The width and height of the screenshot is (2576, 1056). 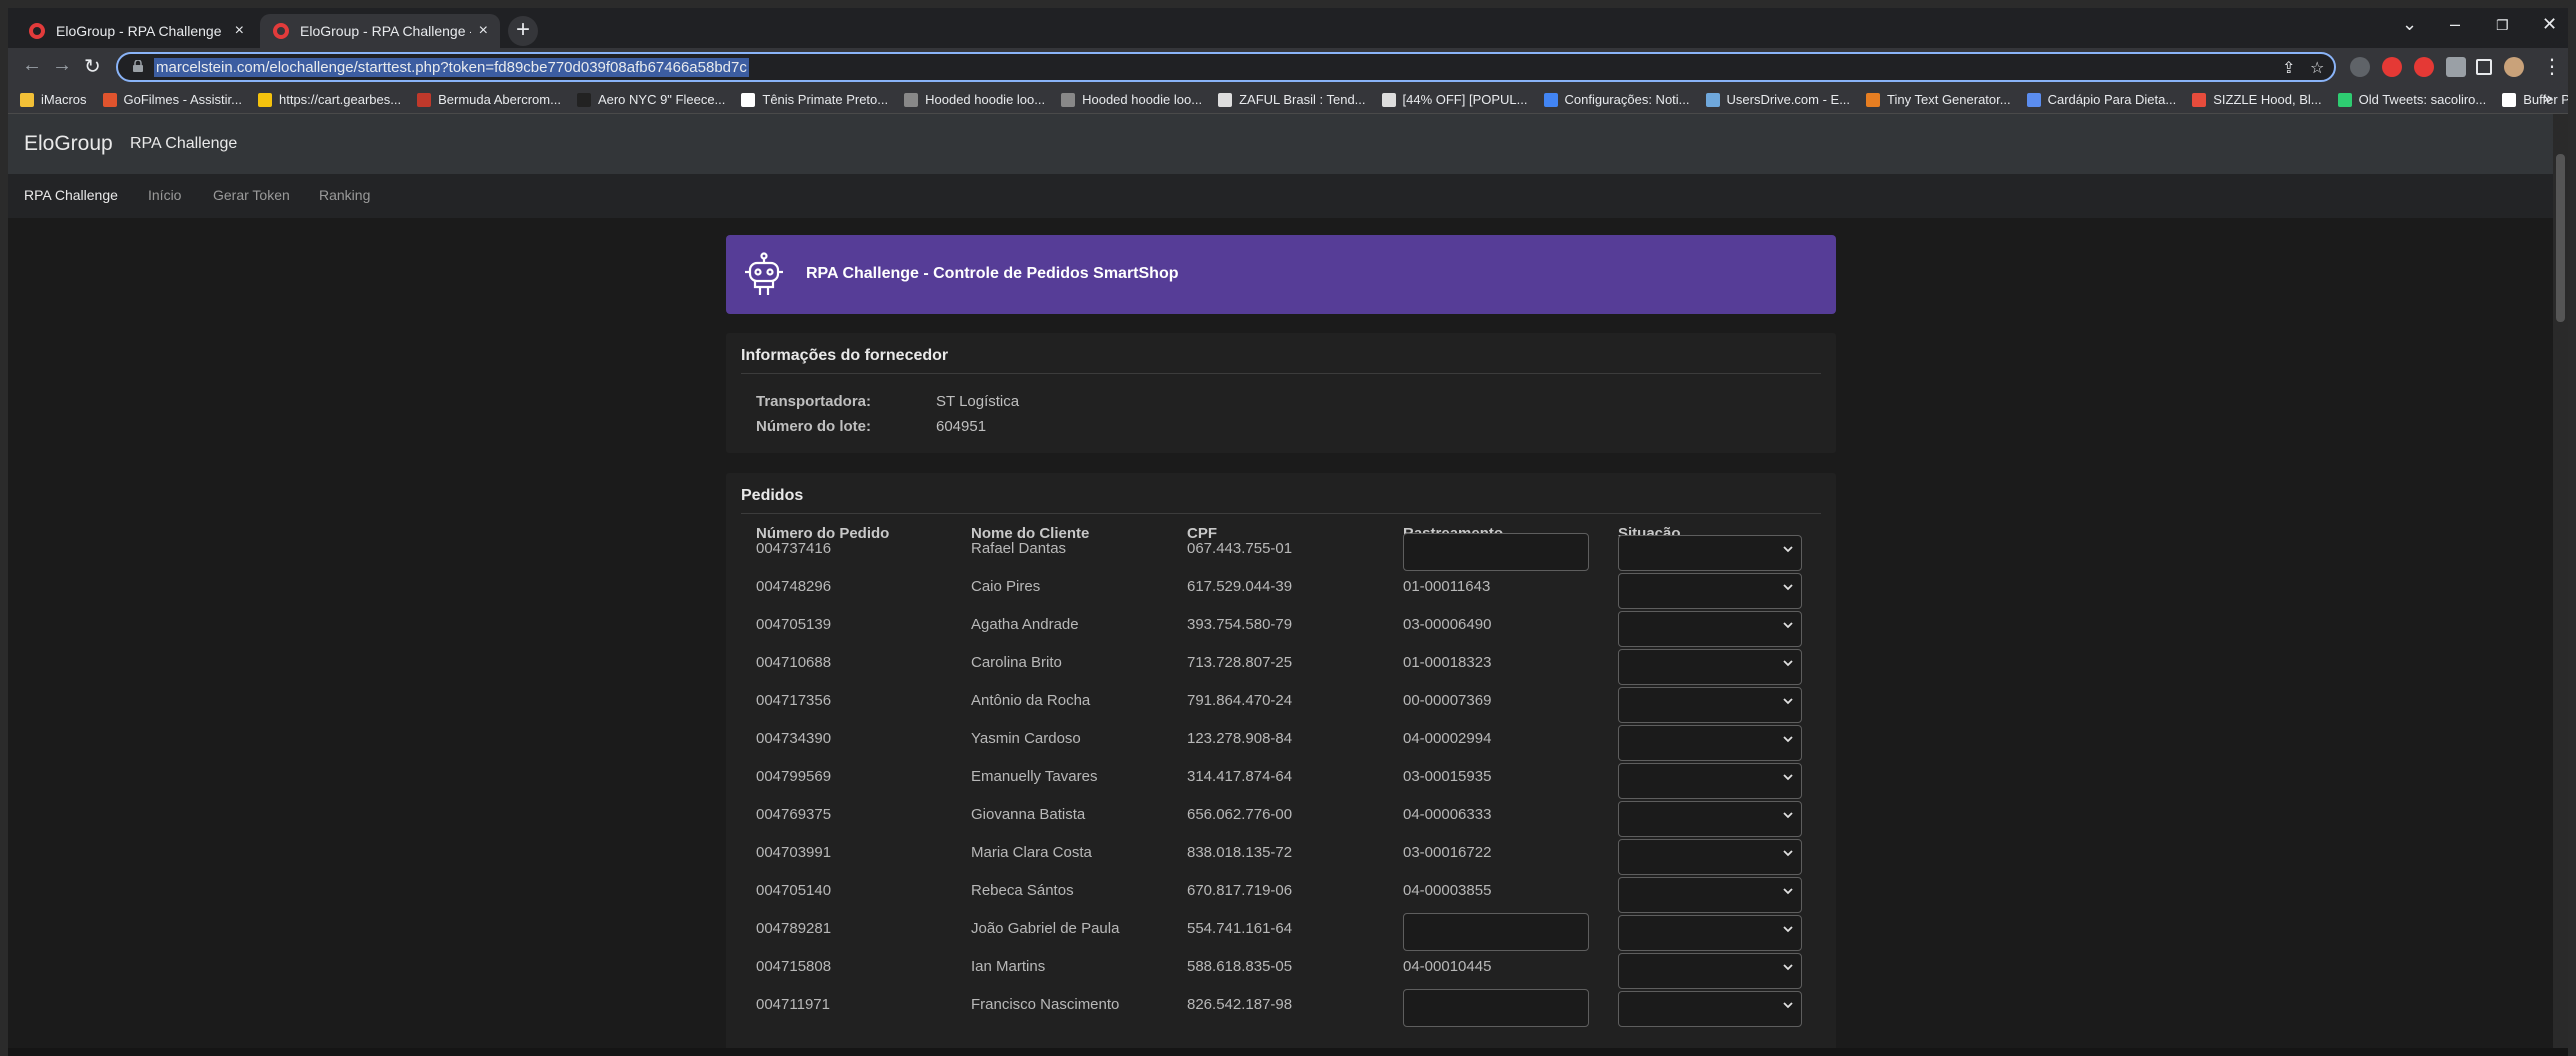 What do you see at coordinates (1240, 548) in the screenshot?
I see `cpf-cell: 067.443.755-01` at bounding box center [1240, 548].